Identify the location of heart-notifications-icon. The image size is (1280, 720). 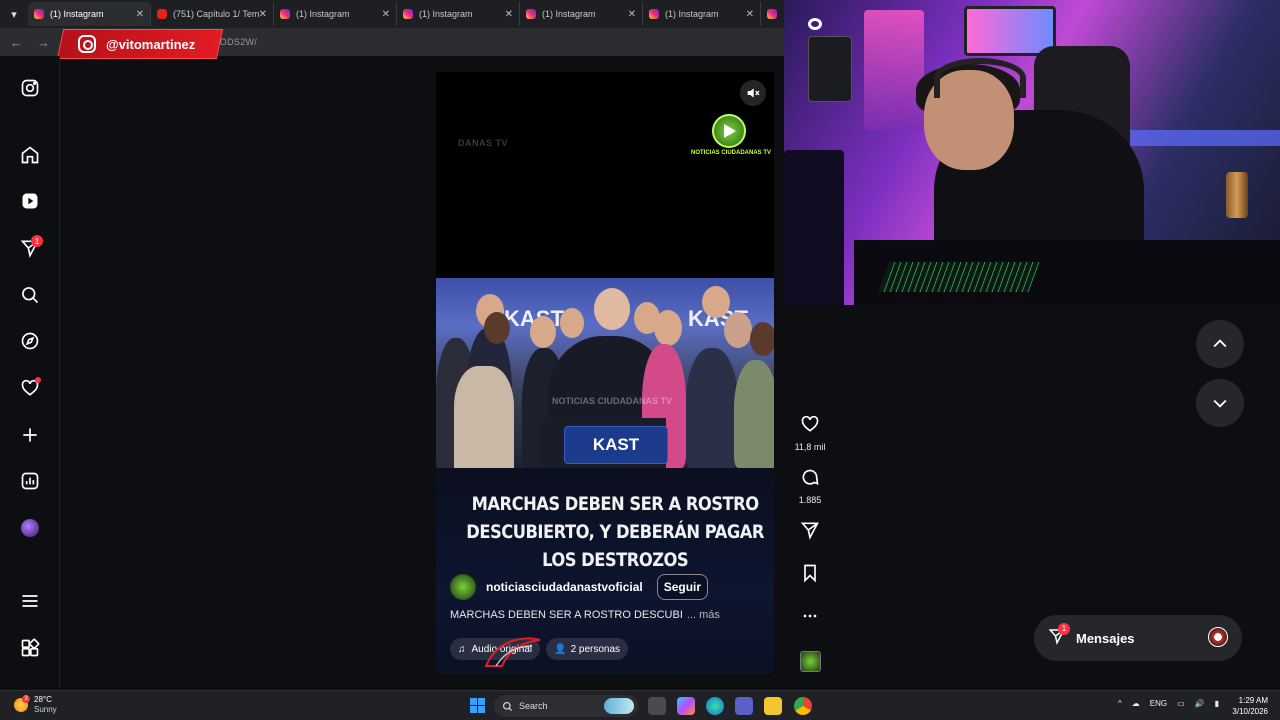
(30, 387).